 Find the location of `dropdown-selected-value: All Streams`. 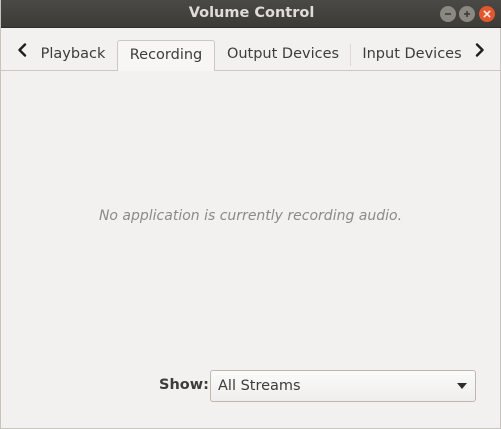

dropdown-selected-value: All Streams is located at coordinates (259, 386).